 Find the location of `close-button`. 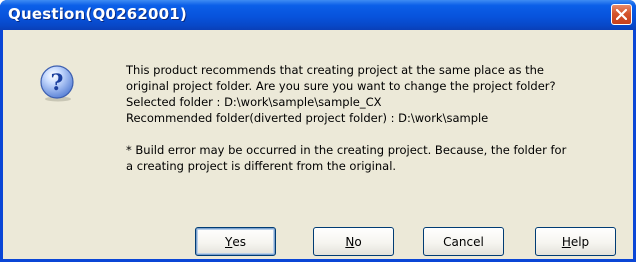

close-button is located at coordinates (621, 14).